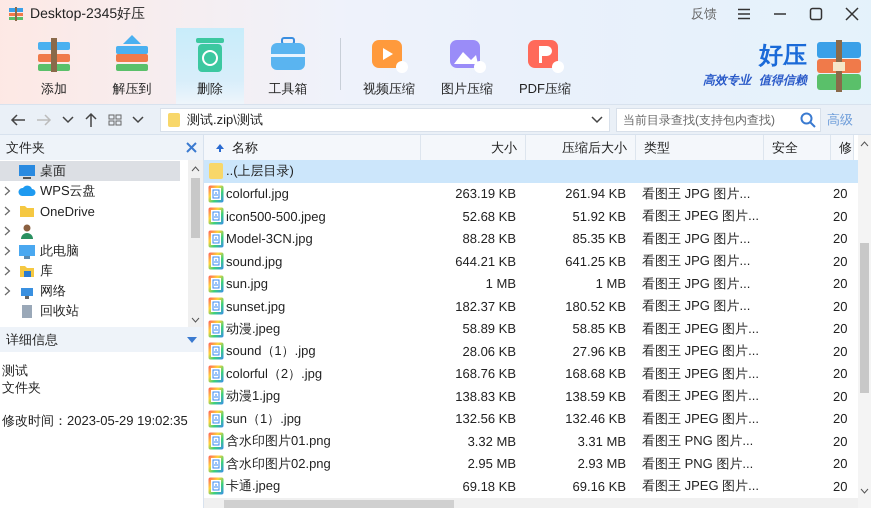  I want to click on column-header: 大小, so click(473, 147).